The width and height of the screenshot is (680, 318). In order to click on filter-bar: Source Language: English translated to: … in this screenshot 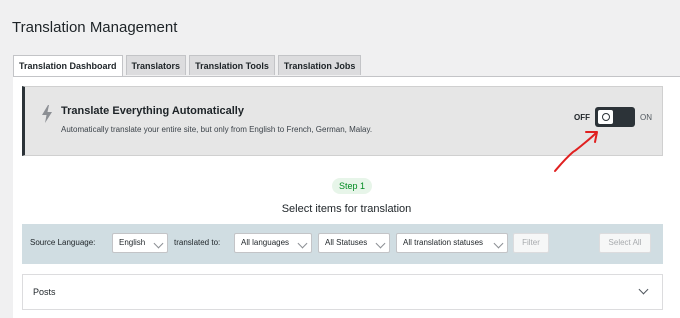, I will do `click(342, 244)`.